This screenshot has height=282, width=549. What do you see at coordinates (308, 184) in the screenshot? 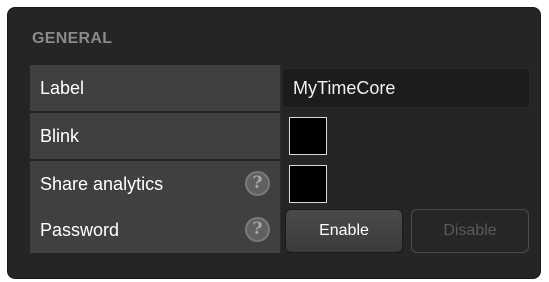
I see `share-analytics-checkbox` at bounding box center [308, 184].